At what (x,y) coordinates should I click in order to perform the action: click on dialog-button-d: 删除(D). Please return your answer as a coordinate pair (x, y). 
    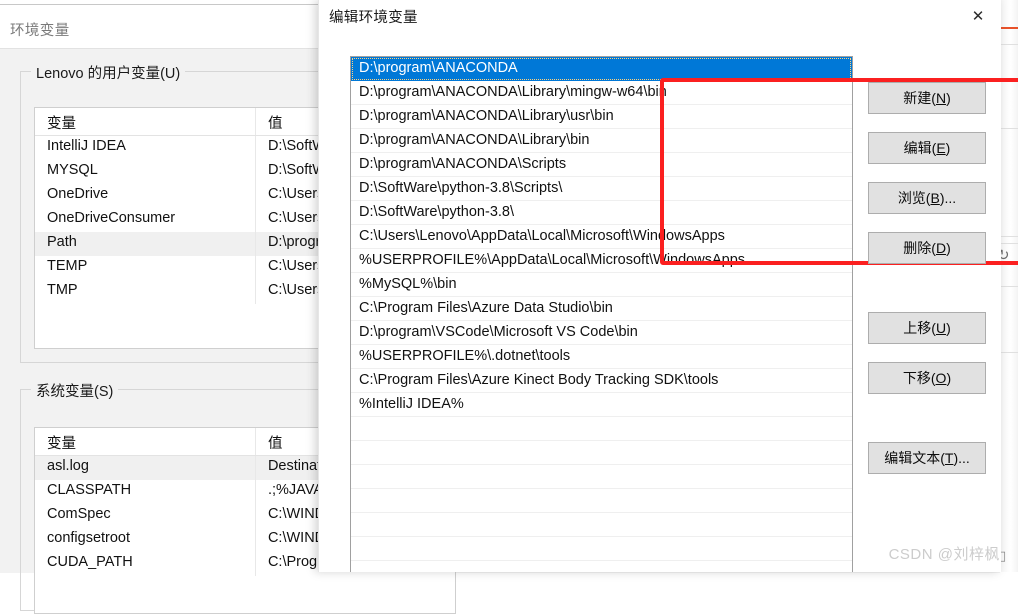
    Looking at the image, I should click on (927, 248).